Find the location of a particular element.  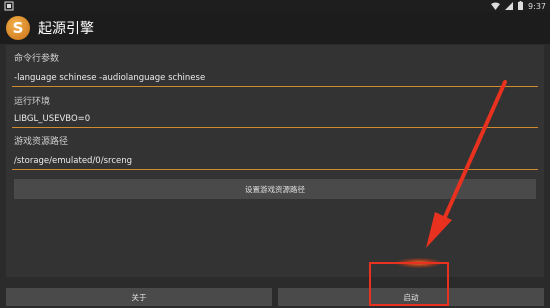

set-game-path-button: 设置游戏资源路径 is located at coordinates (275, 189).